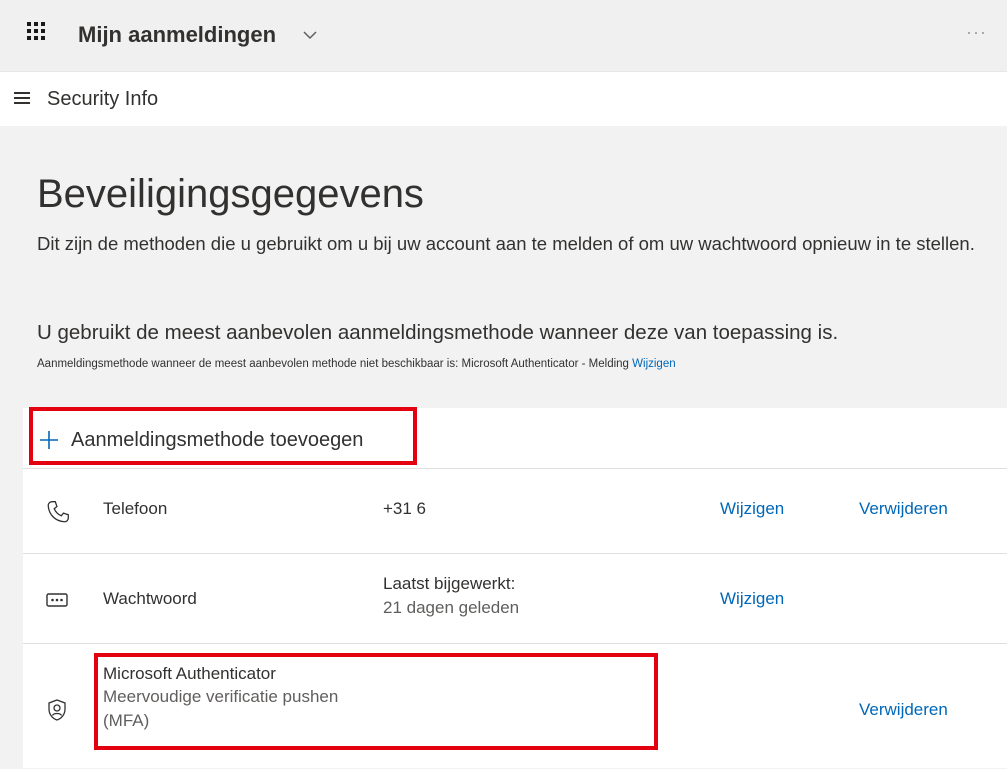 This screenshot has height=769, width=1007. I want to click on method-row-phone: Telefoon +31 6 Wijzigen Verwijderen, so click(515, 511).